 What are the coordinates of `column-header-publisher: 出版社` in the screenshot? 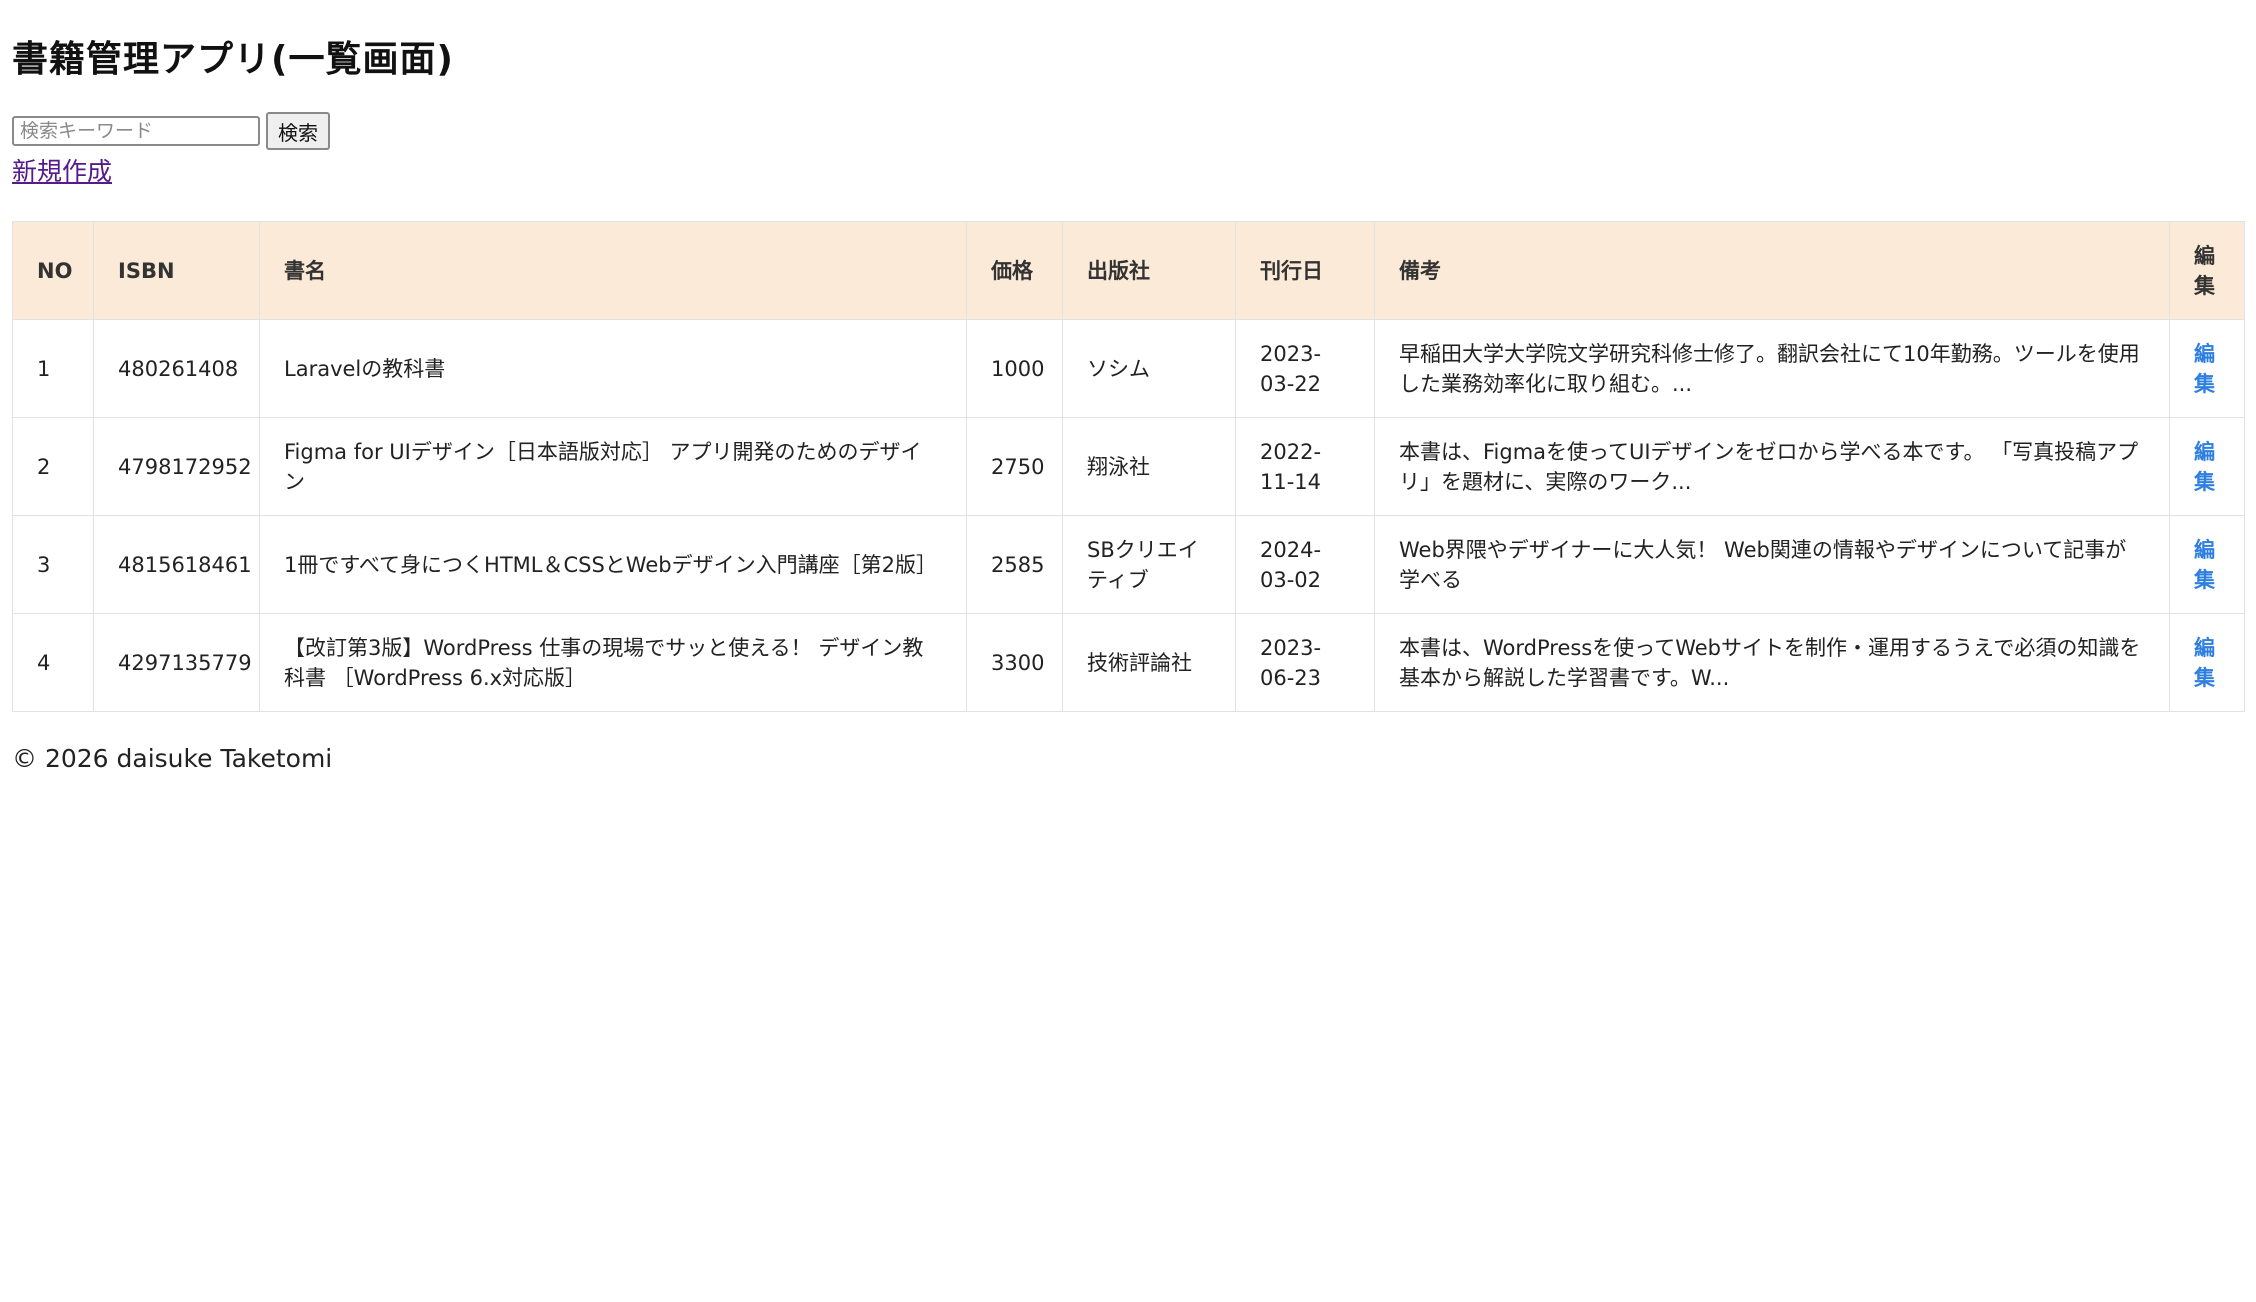 It's located at (1149, 270).